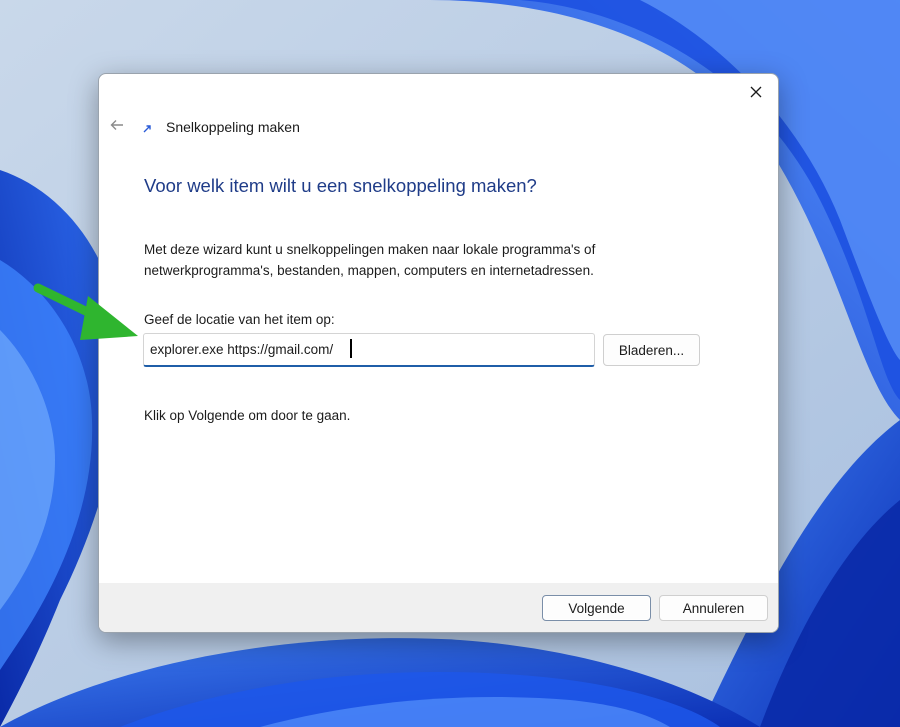 Image resolution: width=900 pixels, height=727 pixels. What do you see at coordinates (369, 350) in the screenshot?
I see `location-input` at bounding box center [369, 350].